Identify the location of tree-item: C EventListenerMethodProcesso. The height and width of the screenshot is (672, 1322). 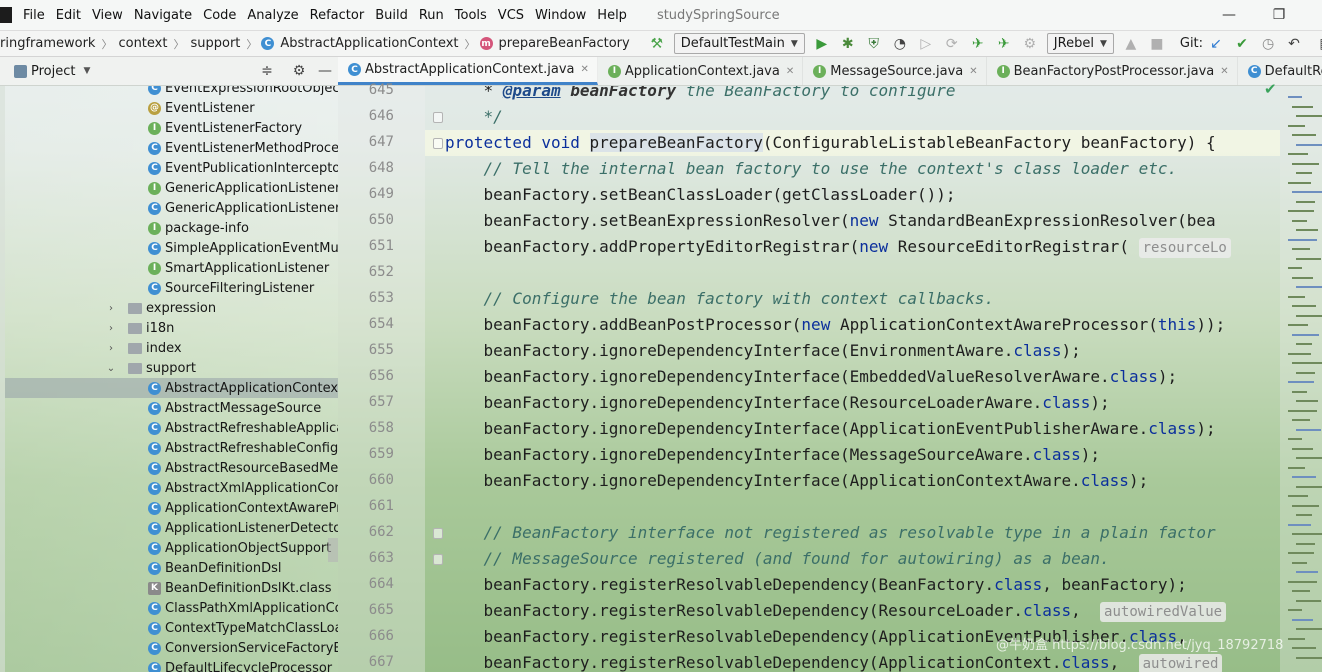
(171, 148).